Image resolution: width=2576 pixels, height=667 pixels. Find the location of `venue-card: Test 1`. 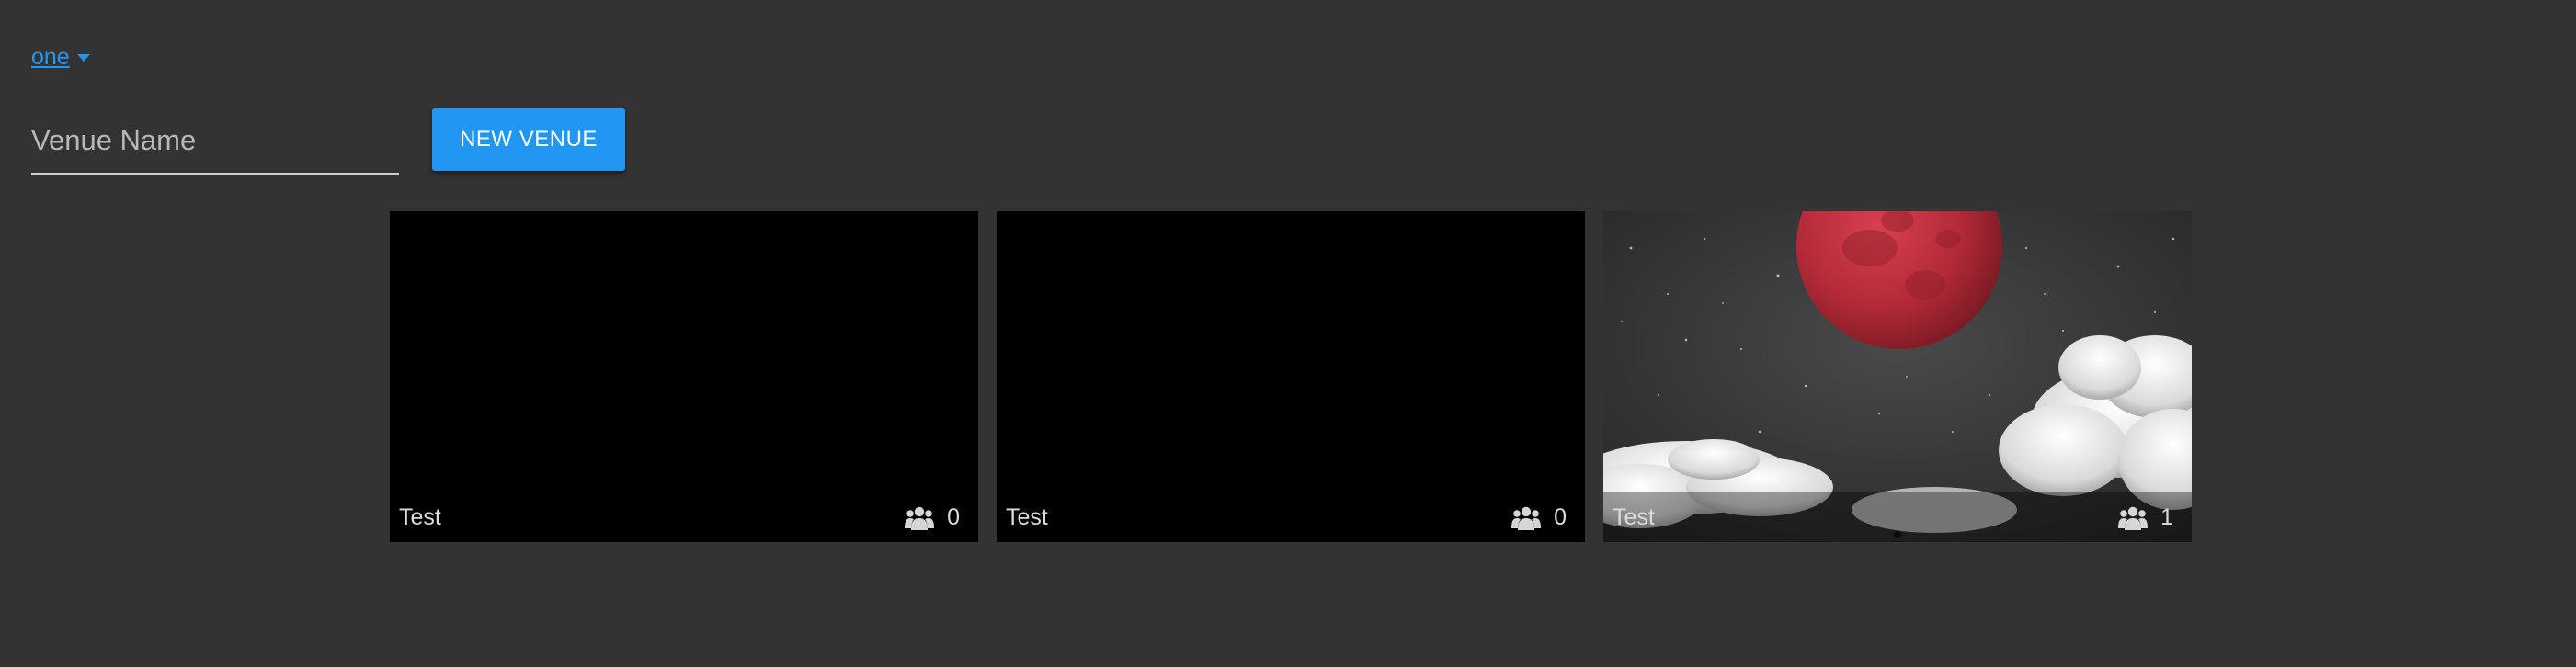

venue-card: Test 1 is located at coordinates (1897, 376).